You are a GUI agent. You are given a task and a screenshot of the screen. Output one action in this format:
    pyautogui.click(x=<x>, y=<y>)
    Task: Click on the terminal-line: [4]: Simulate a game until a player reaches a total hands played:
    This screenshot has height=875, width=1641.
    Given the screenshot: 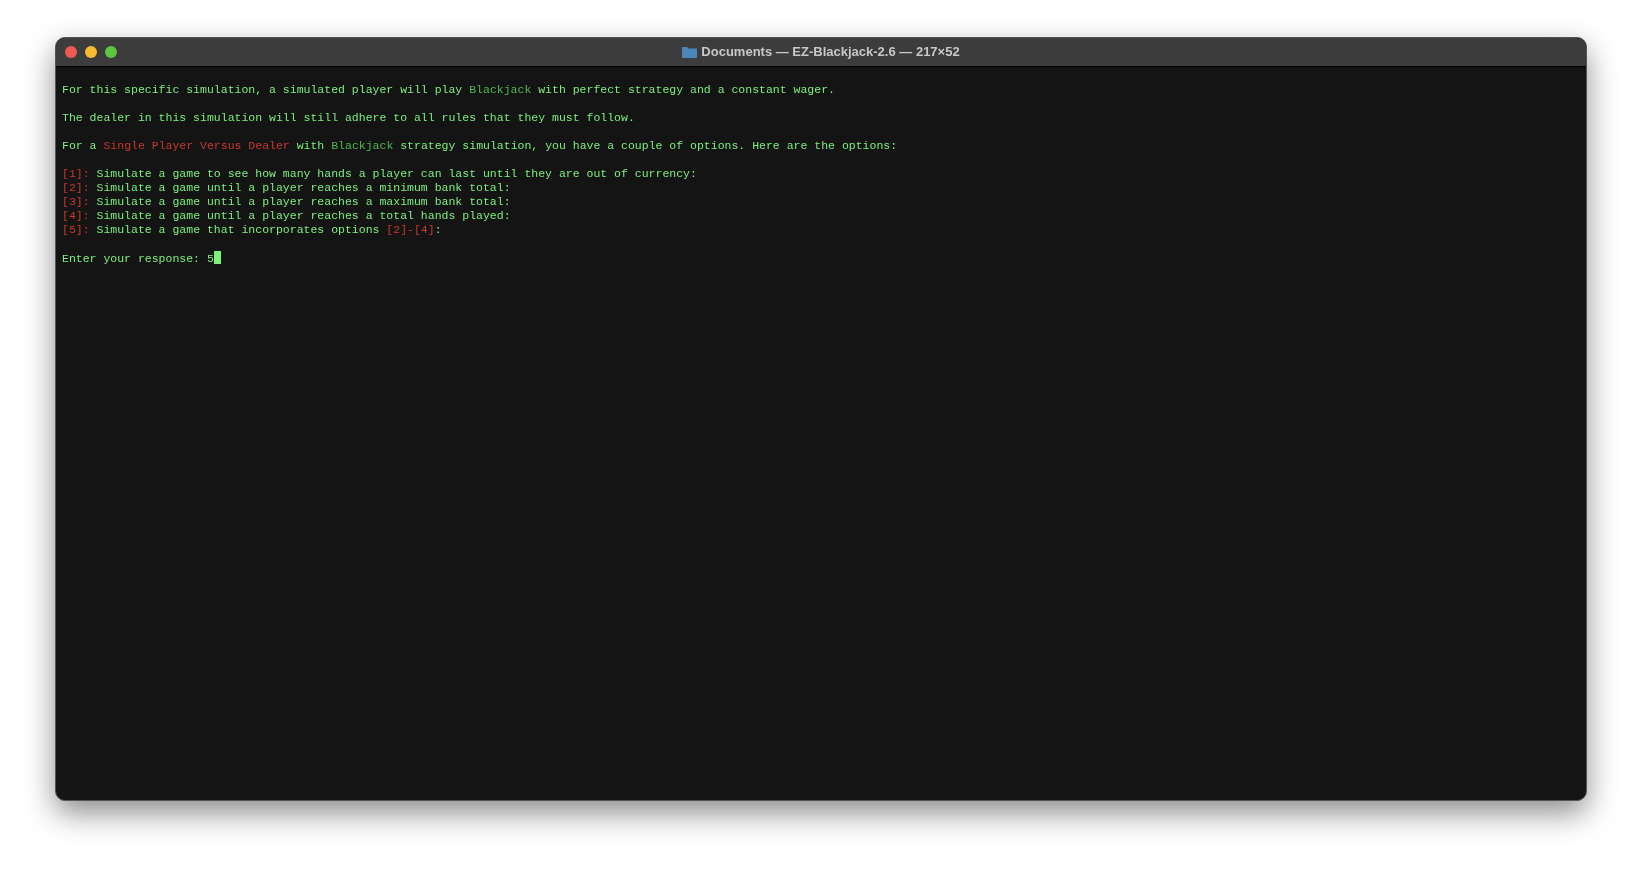 What is the action you would take?
    pyautogui.click(x=286, y=215)
    